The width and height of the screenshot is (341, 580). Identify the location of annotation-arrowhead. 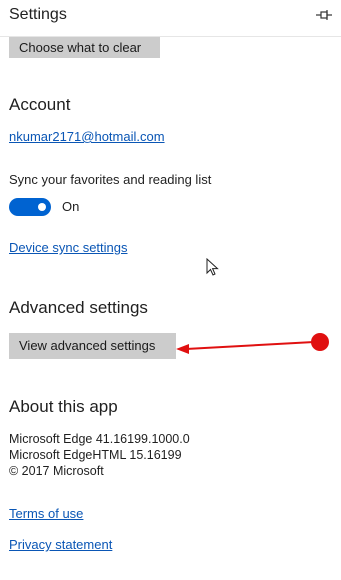
(182, 349).